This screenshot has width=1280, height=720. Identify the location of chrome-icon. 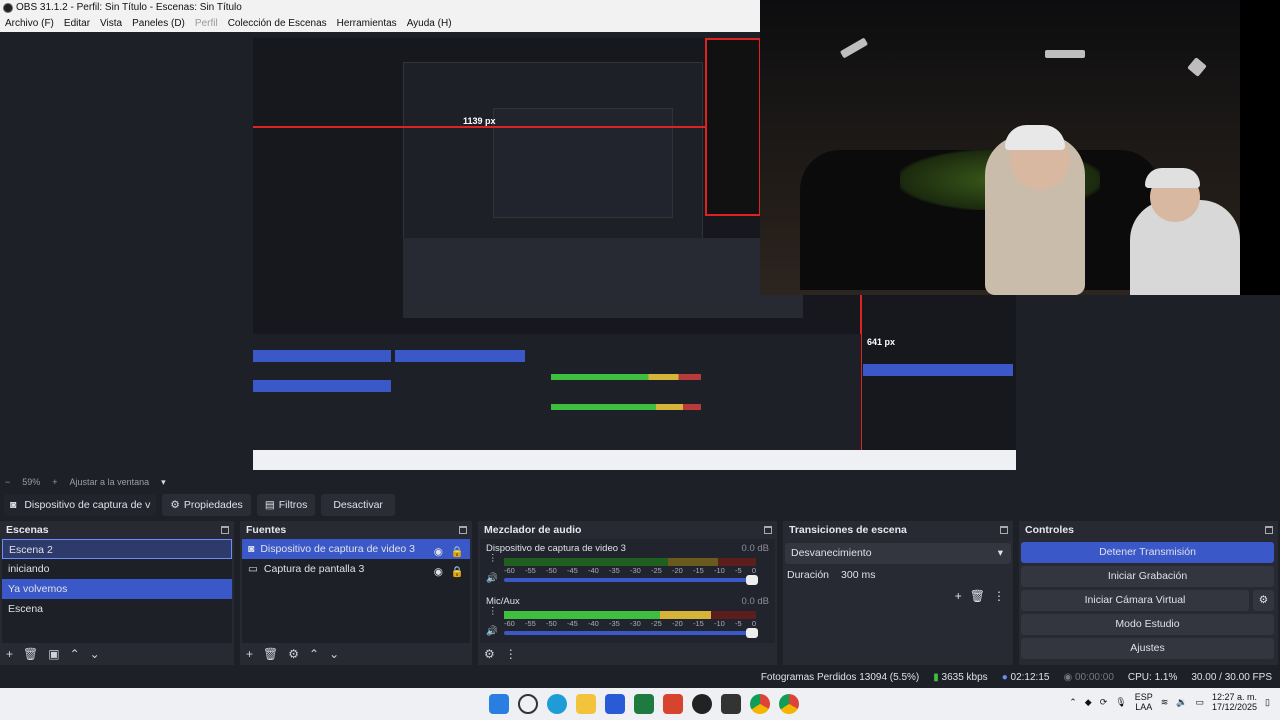
(759, 704).